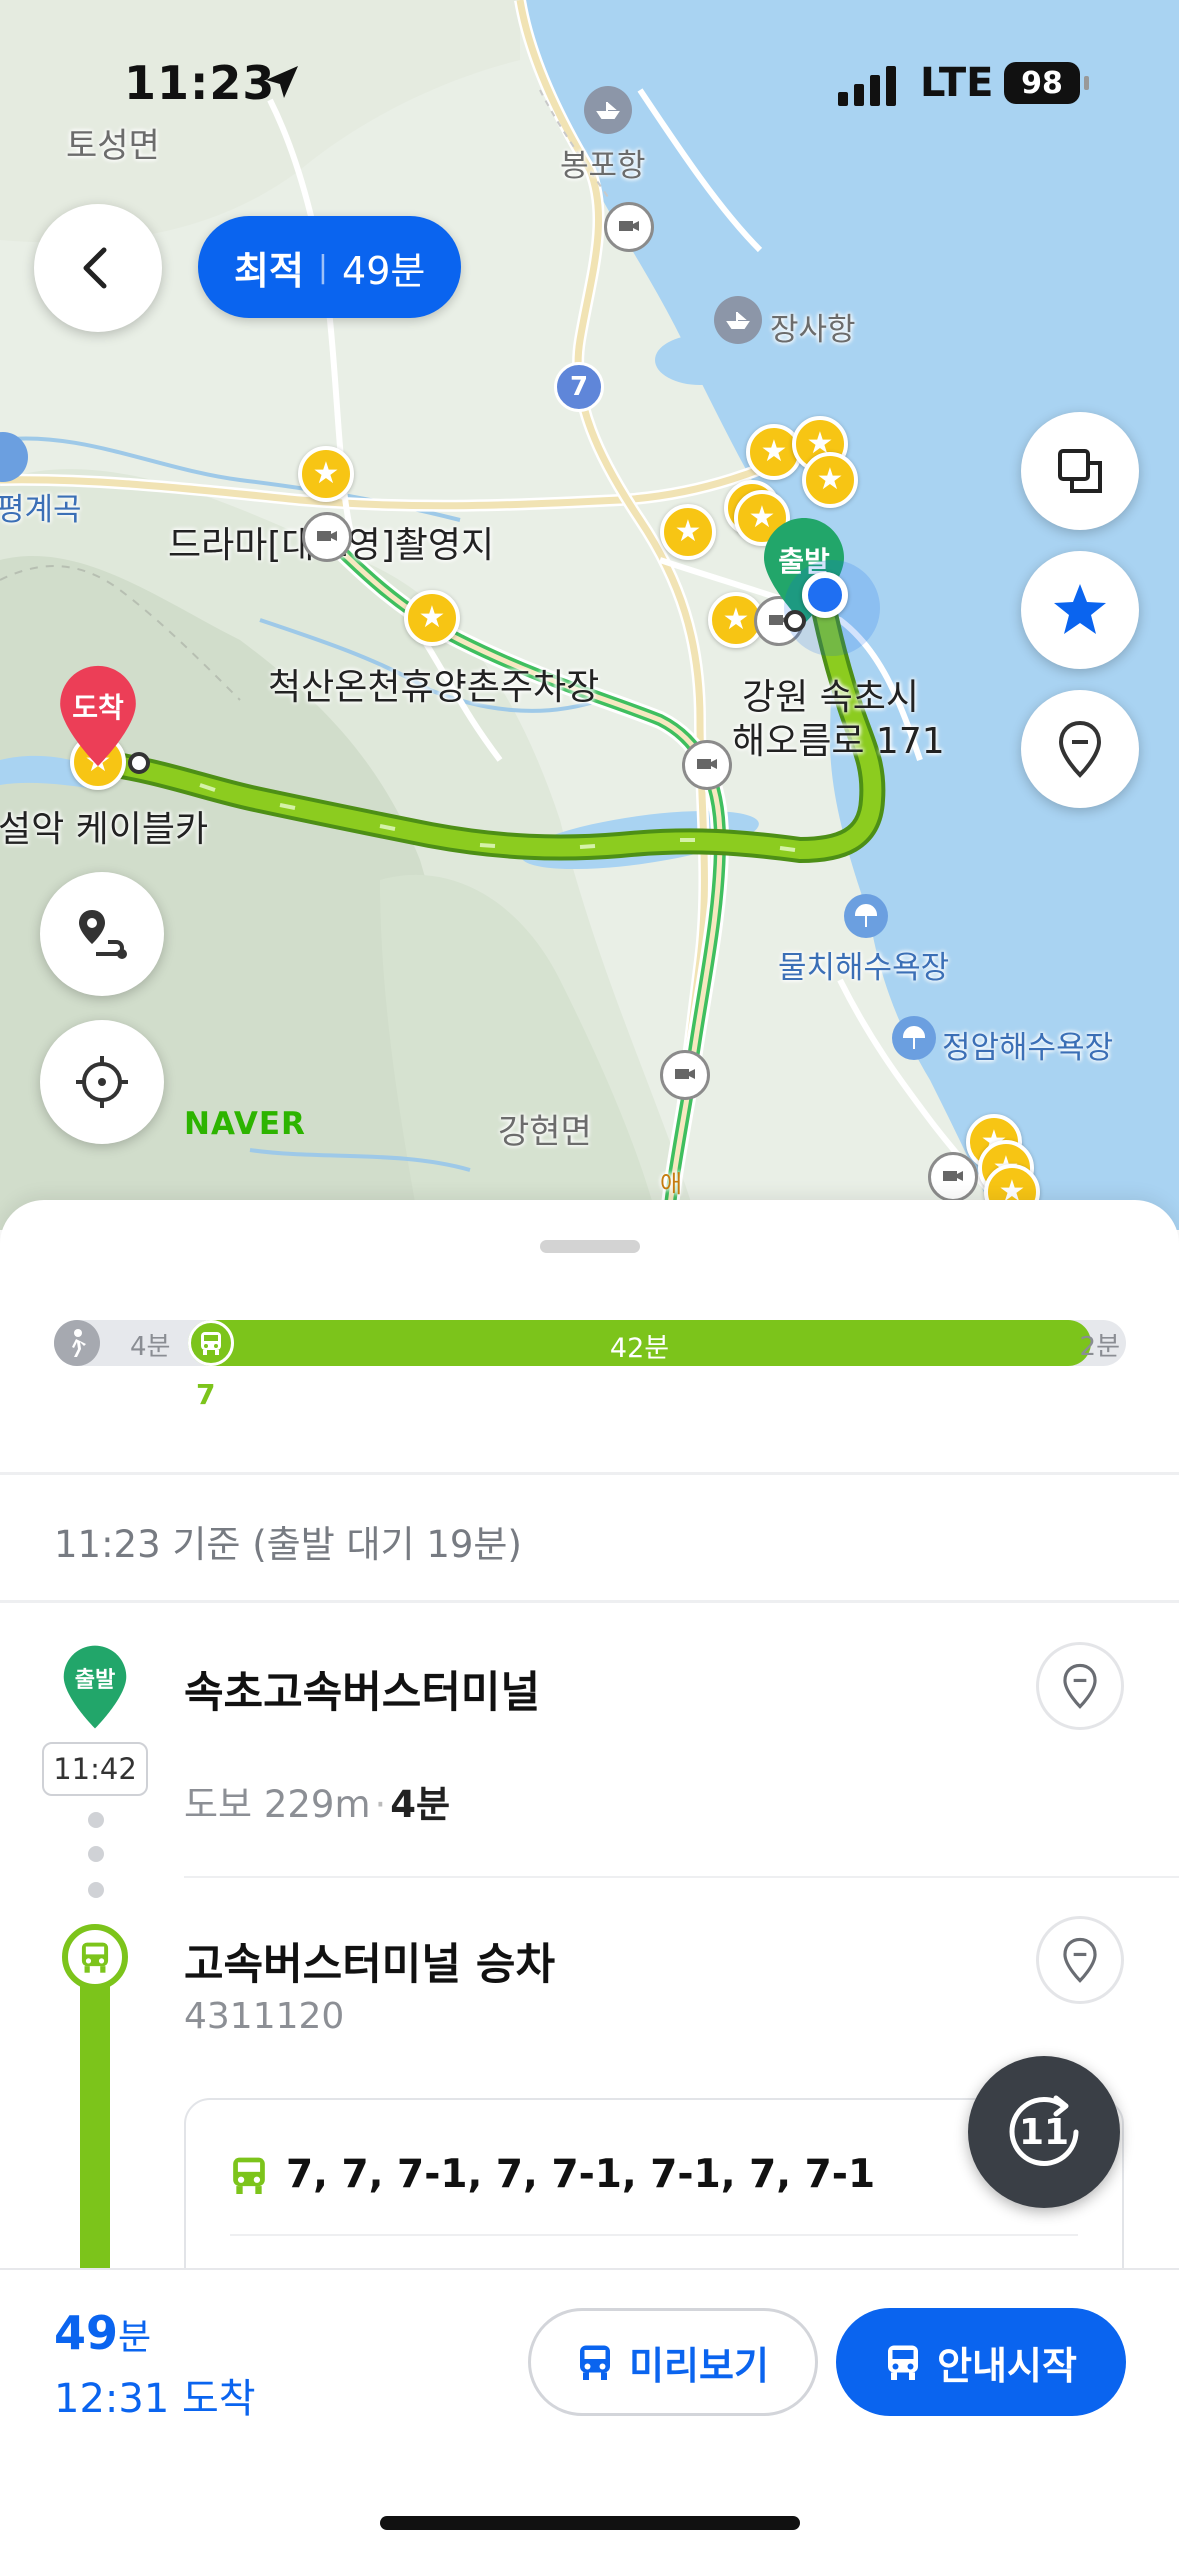 The height and width of the screenshot is (2556, 1179). I want to click on current-location-dot, so click(825, 595).